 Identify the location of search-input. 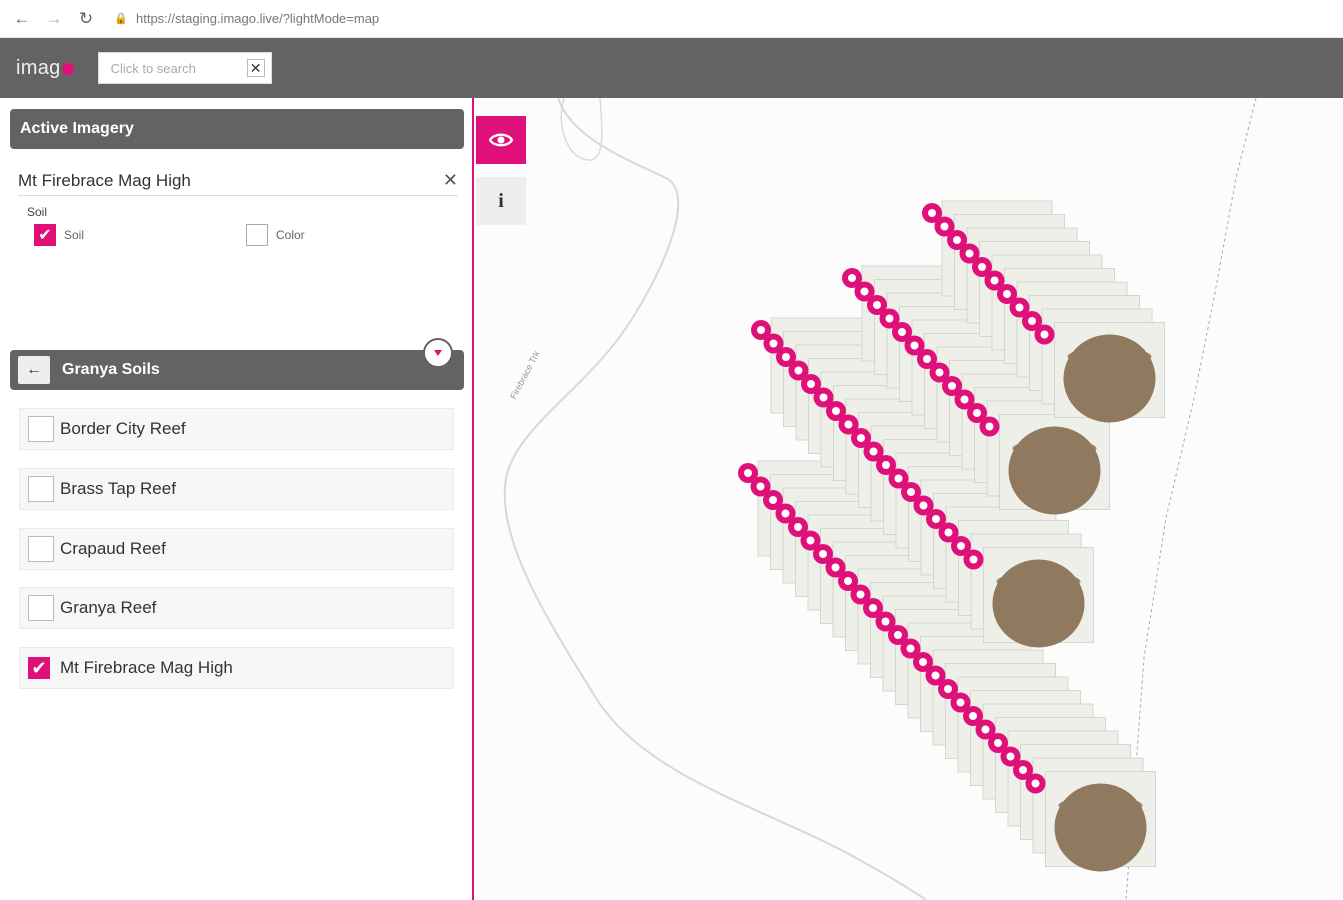
(172, 68).